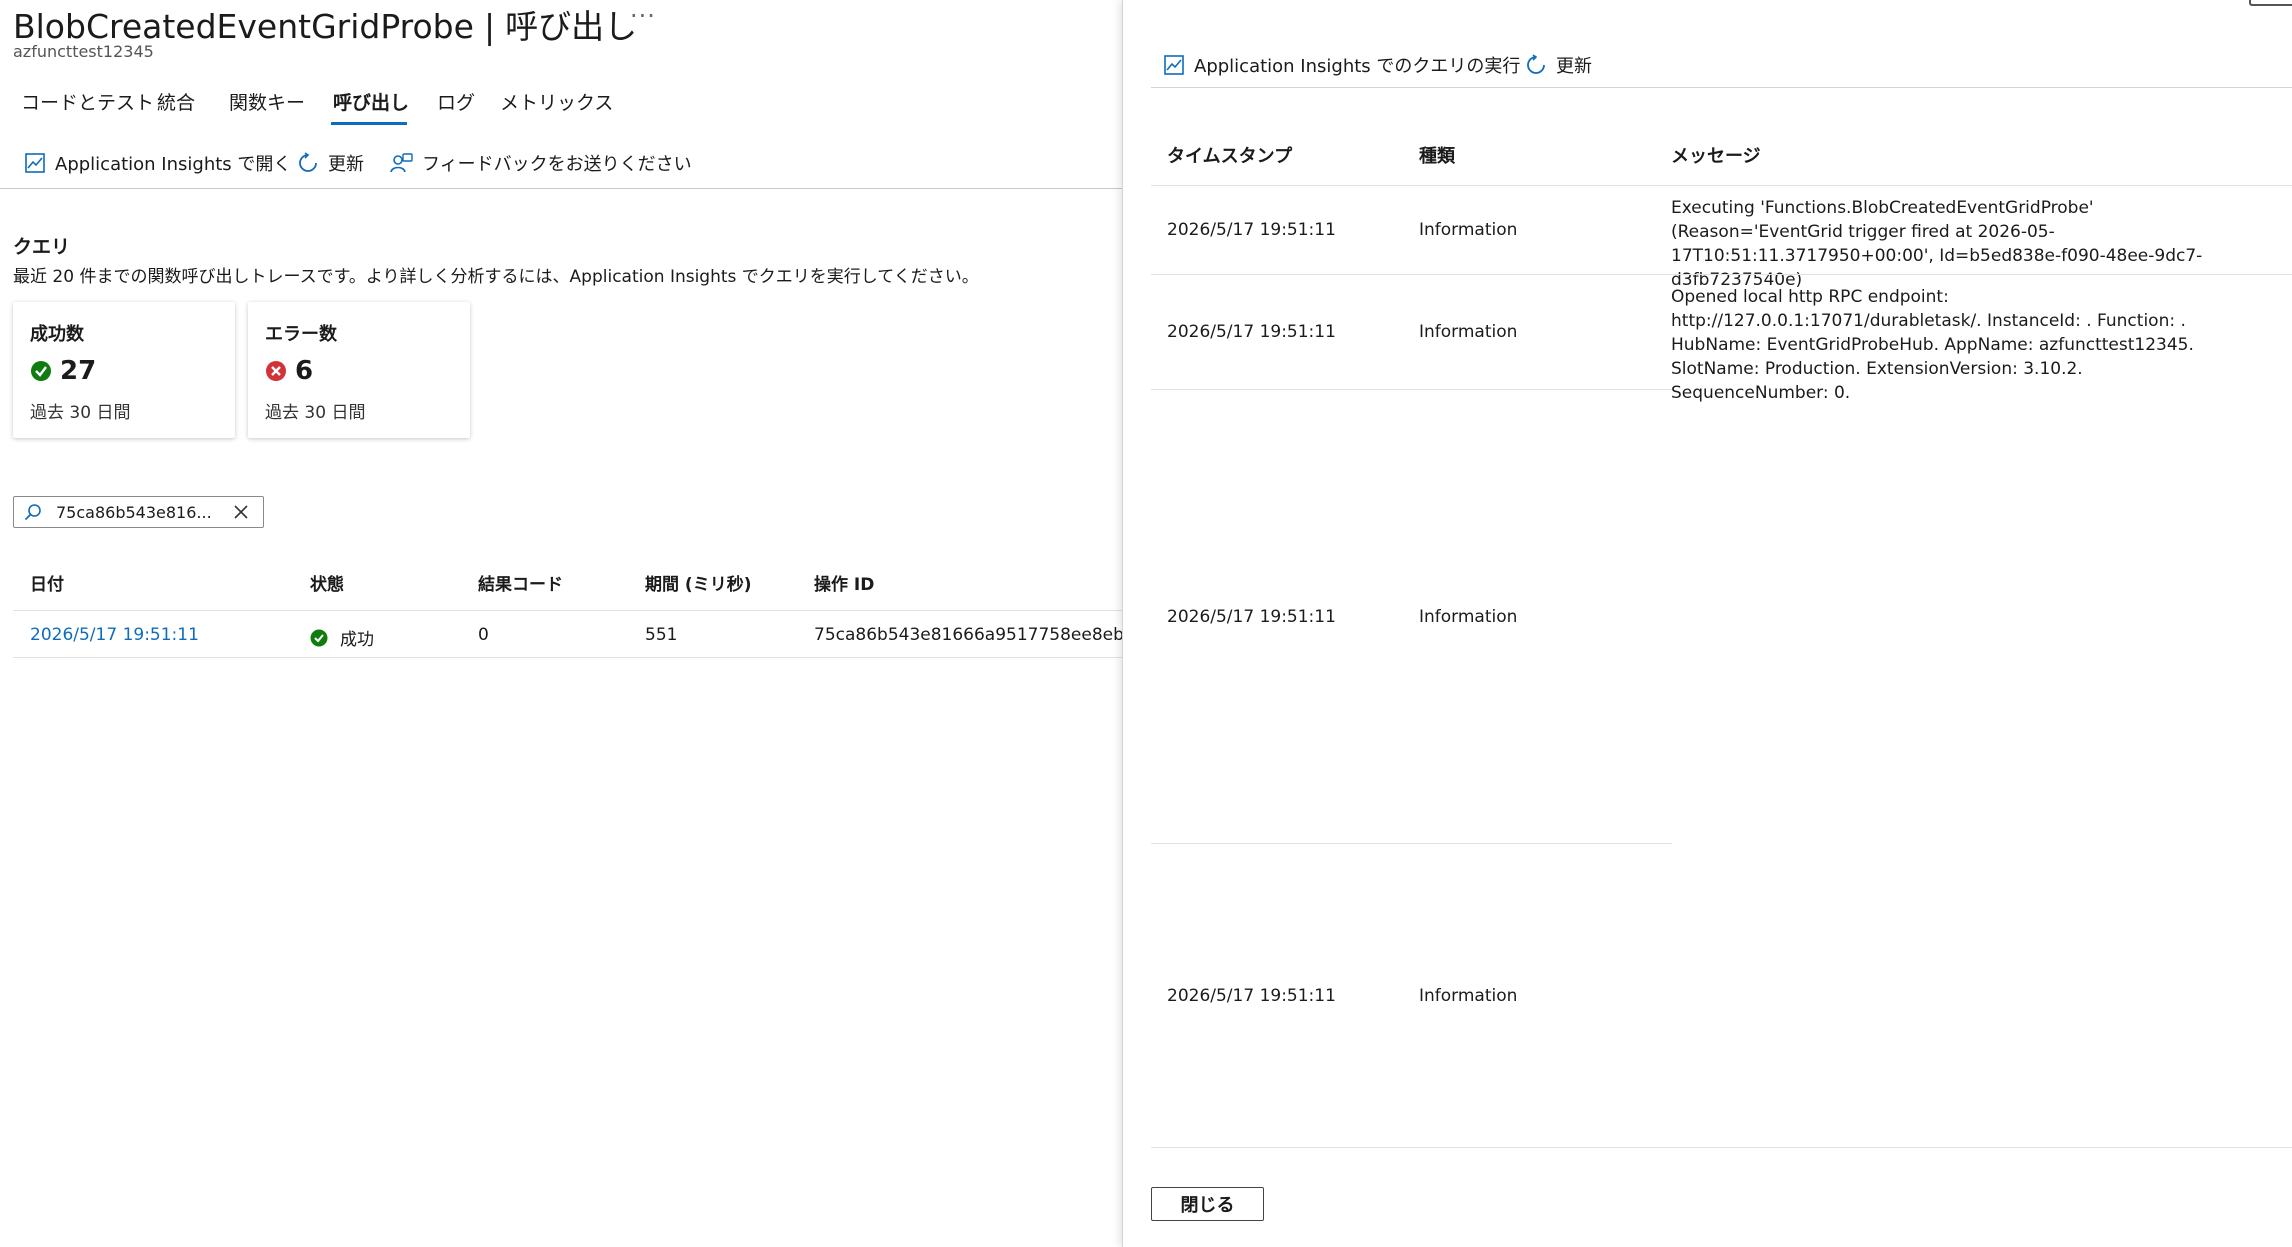 This screenshot has height=1247, width=2292. I want to click on refresh-button: 更新, so click(330, 163).